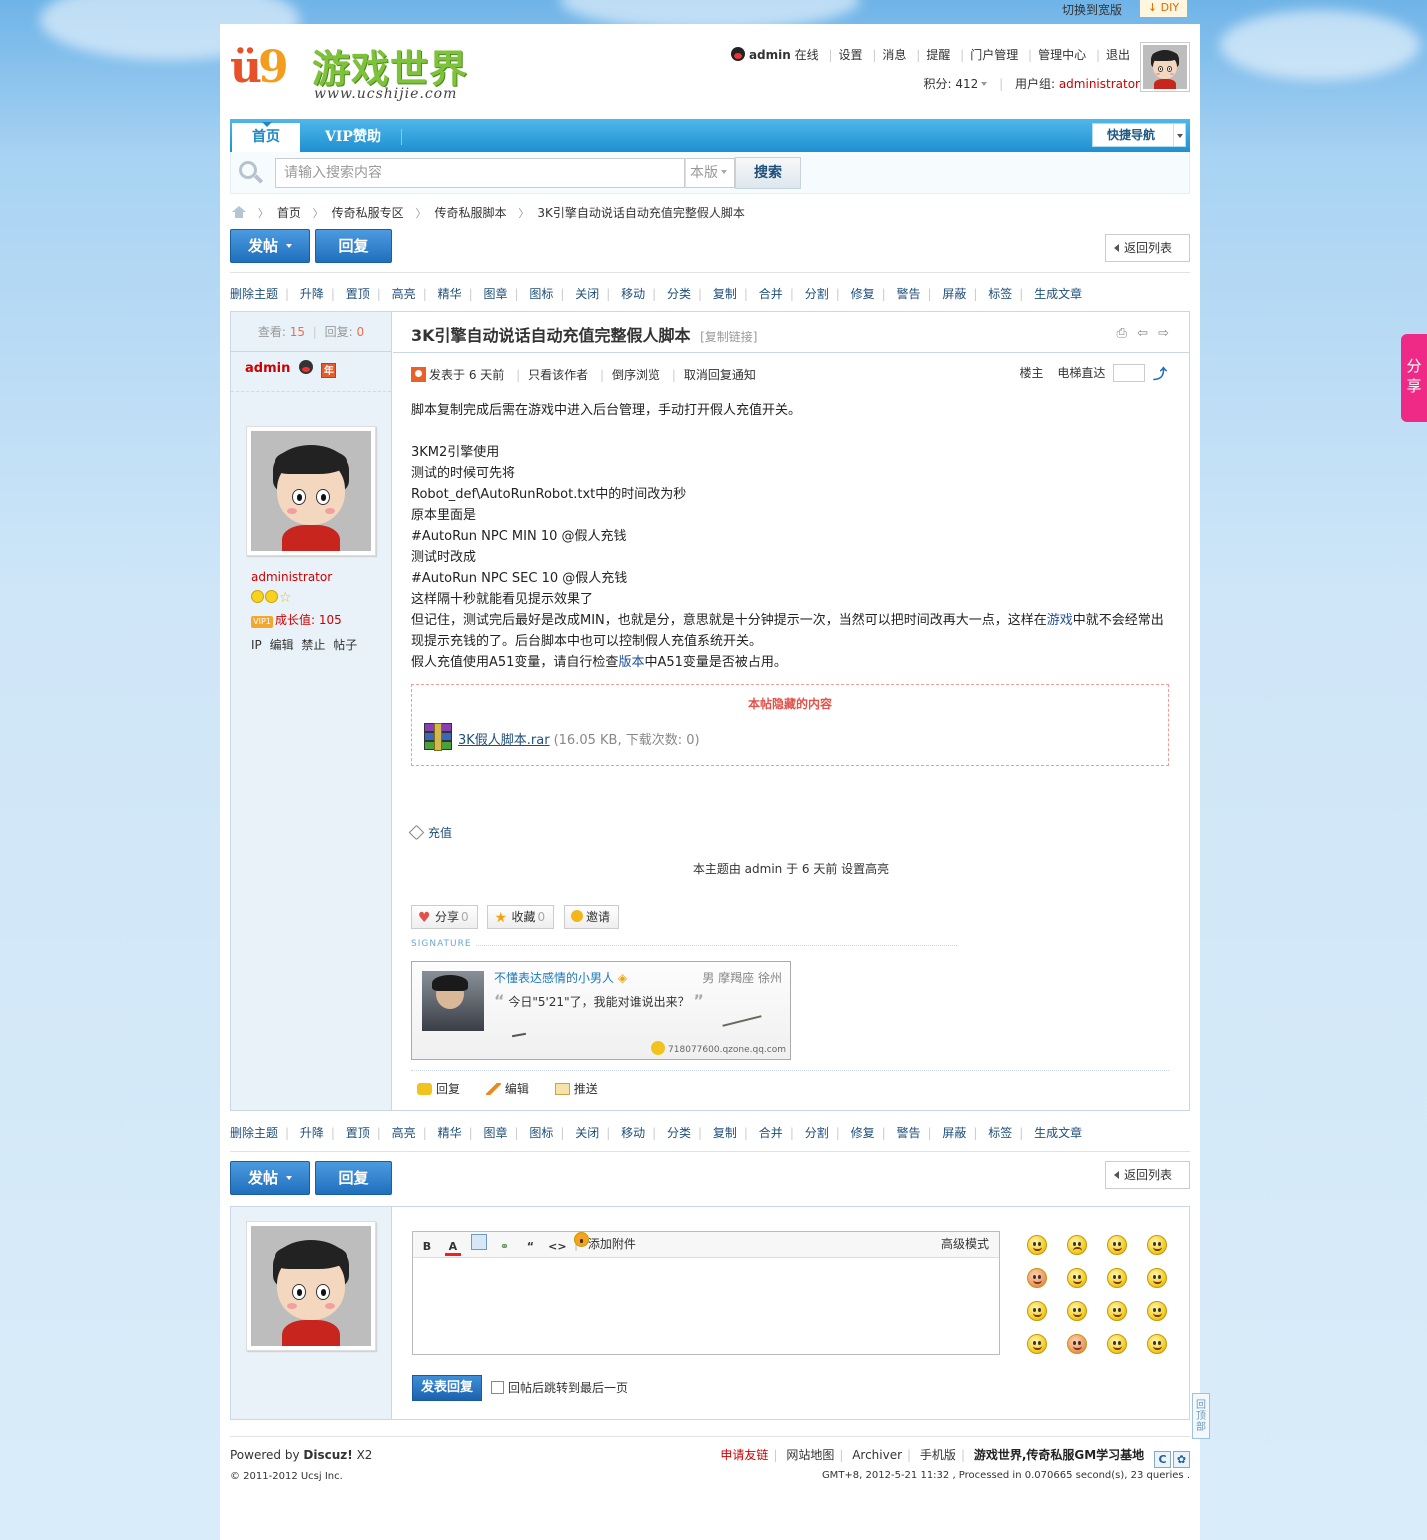  I want to click on qzone-link: 718077600.qzone.qq.com, so click(718, 1048).